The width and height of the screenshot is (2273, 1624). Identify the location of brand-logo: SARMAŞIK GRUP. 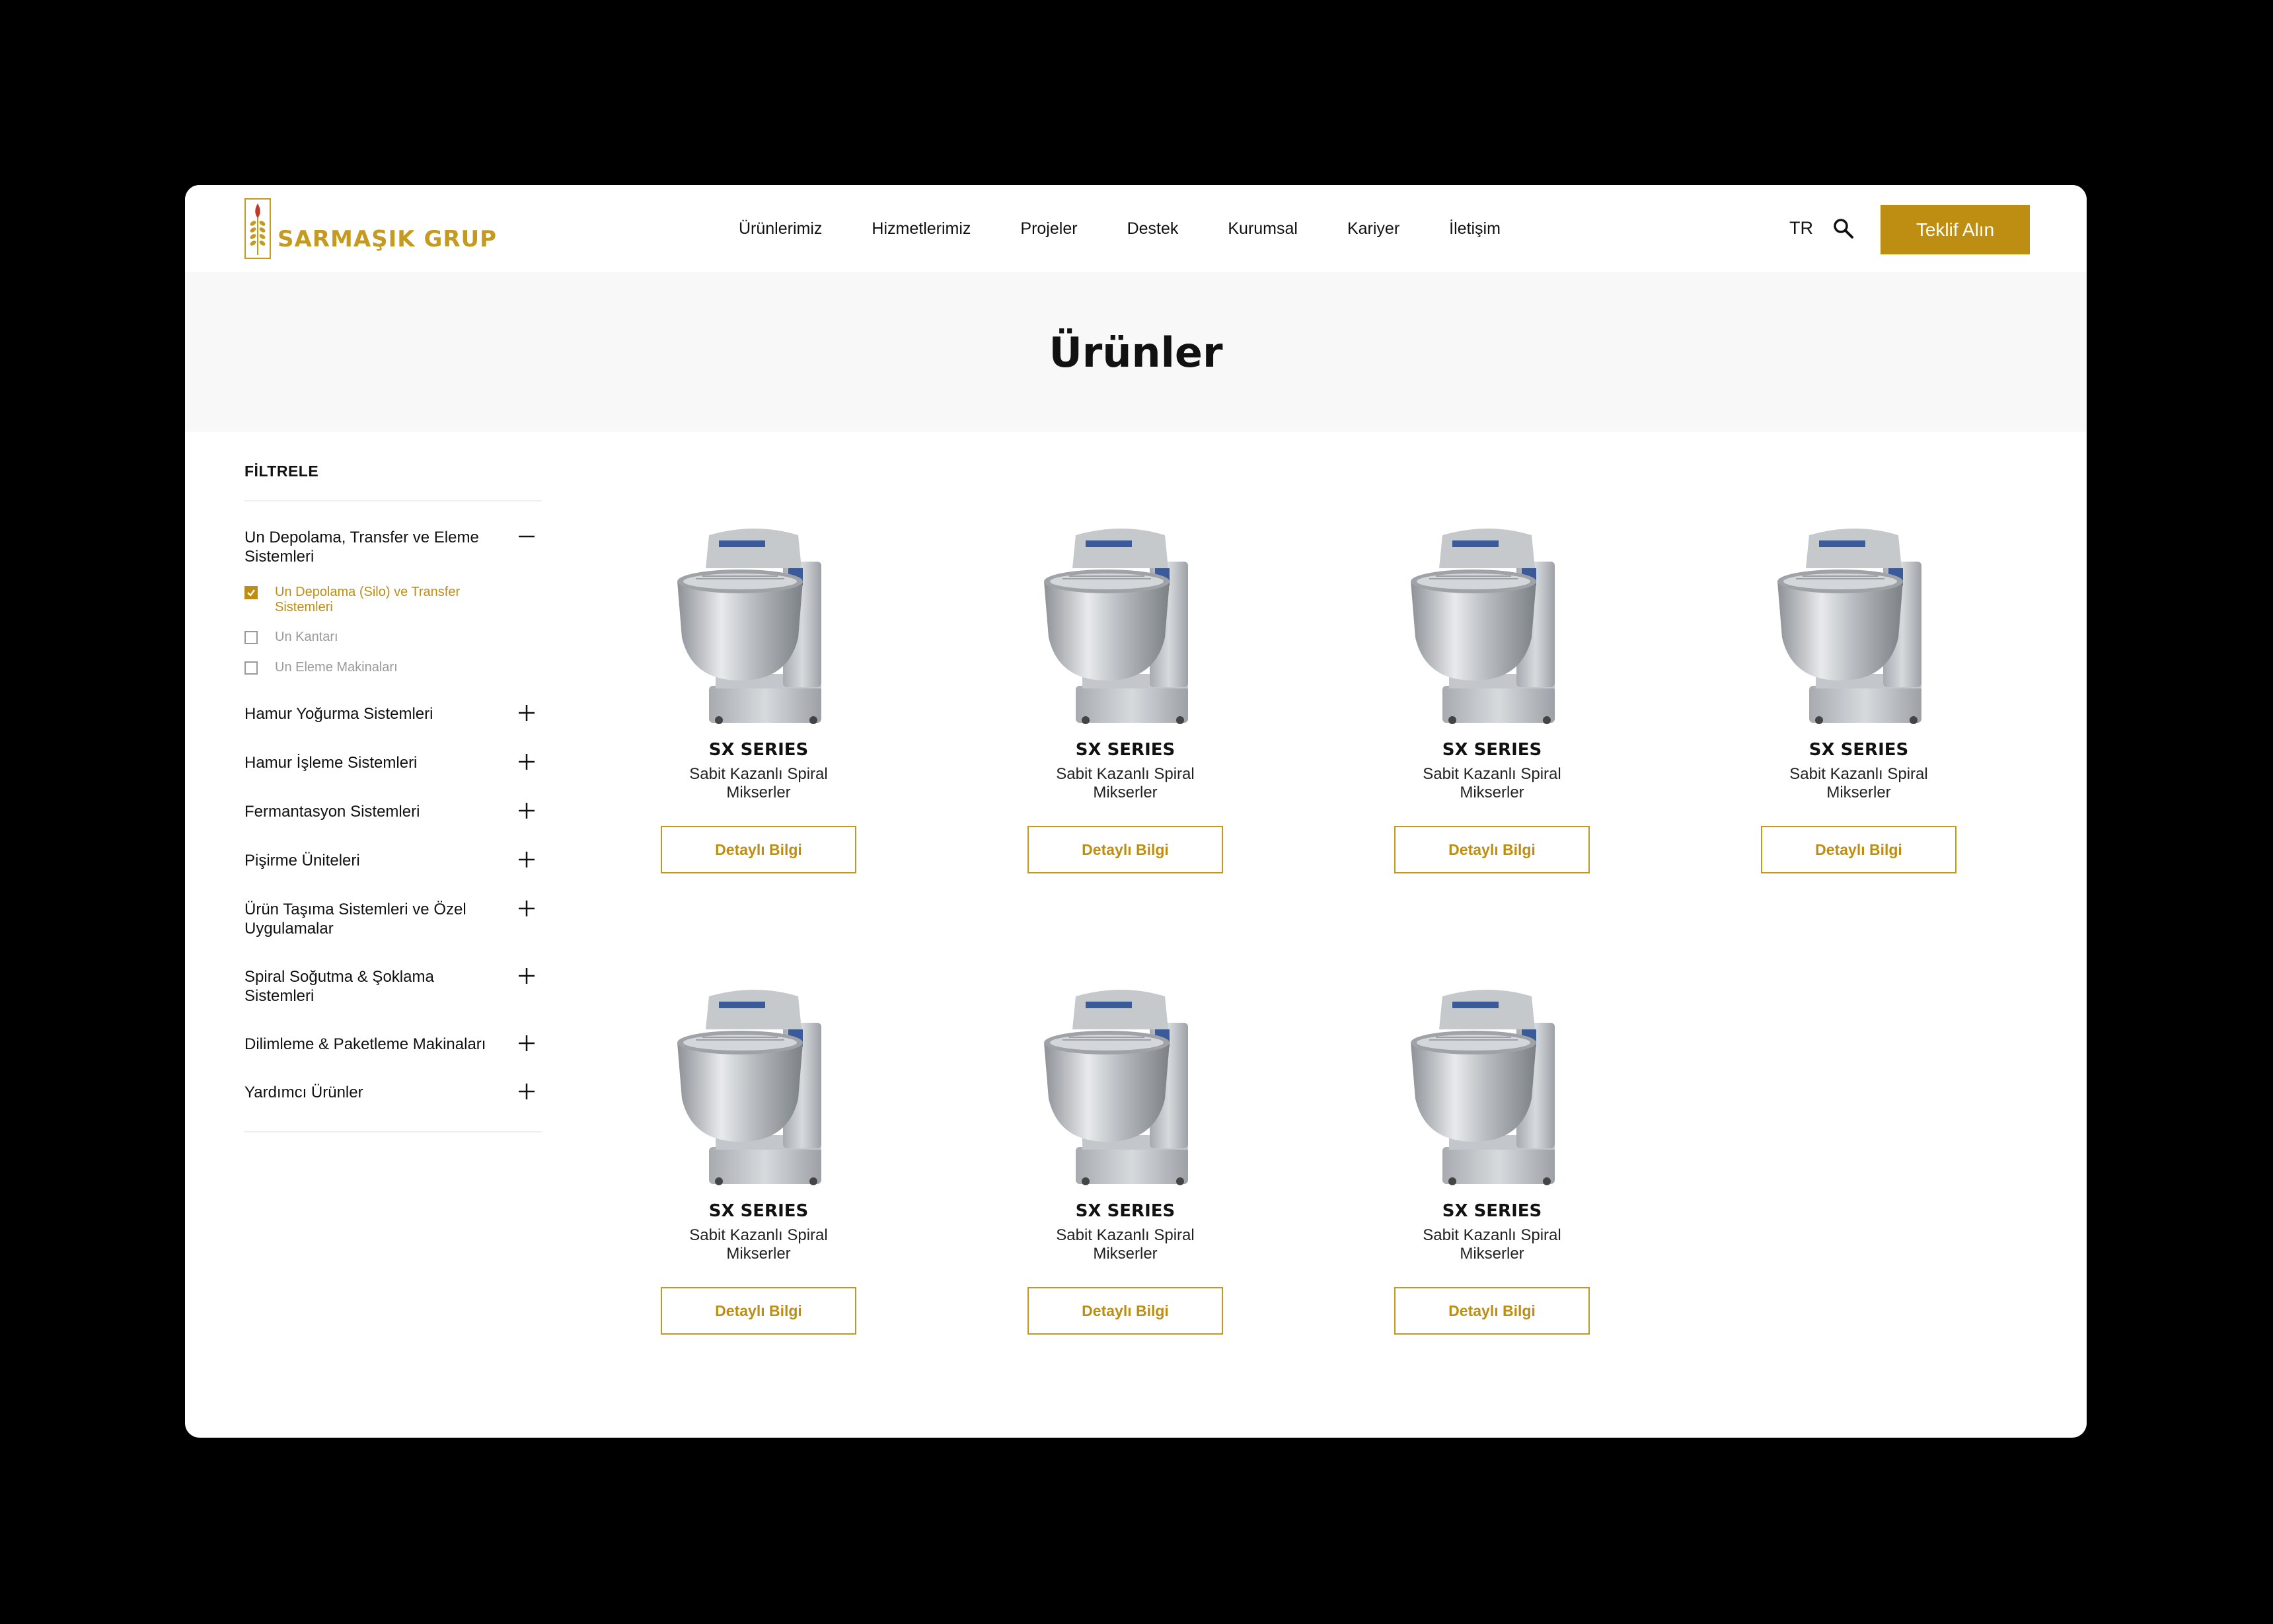
(370, 229).